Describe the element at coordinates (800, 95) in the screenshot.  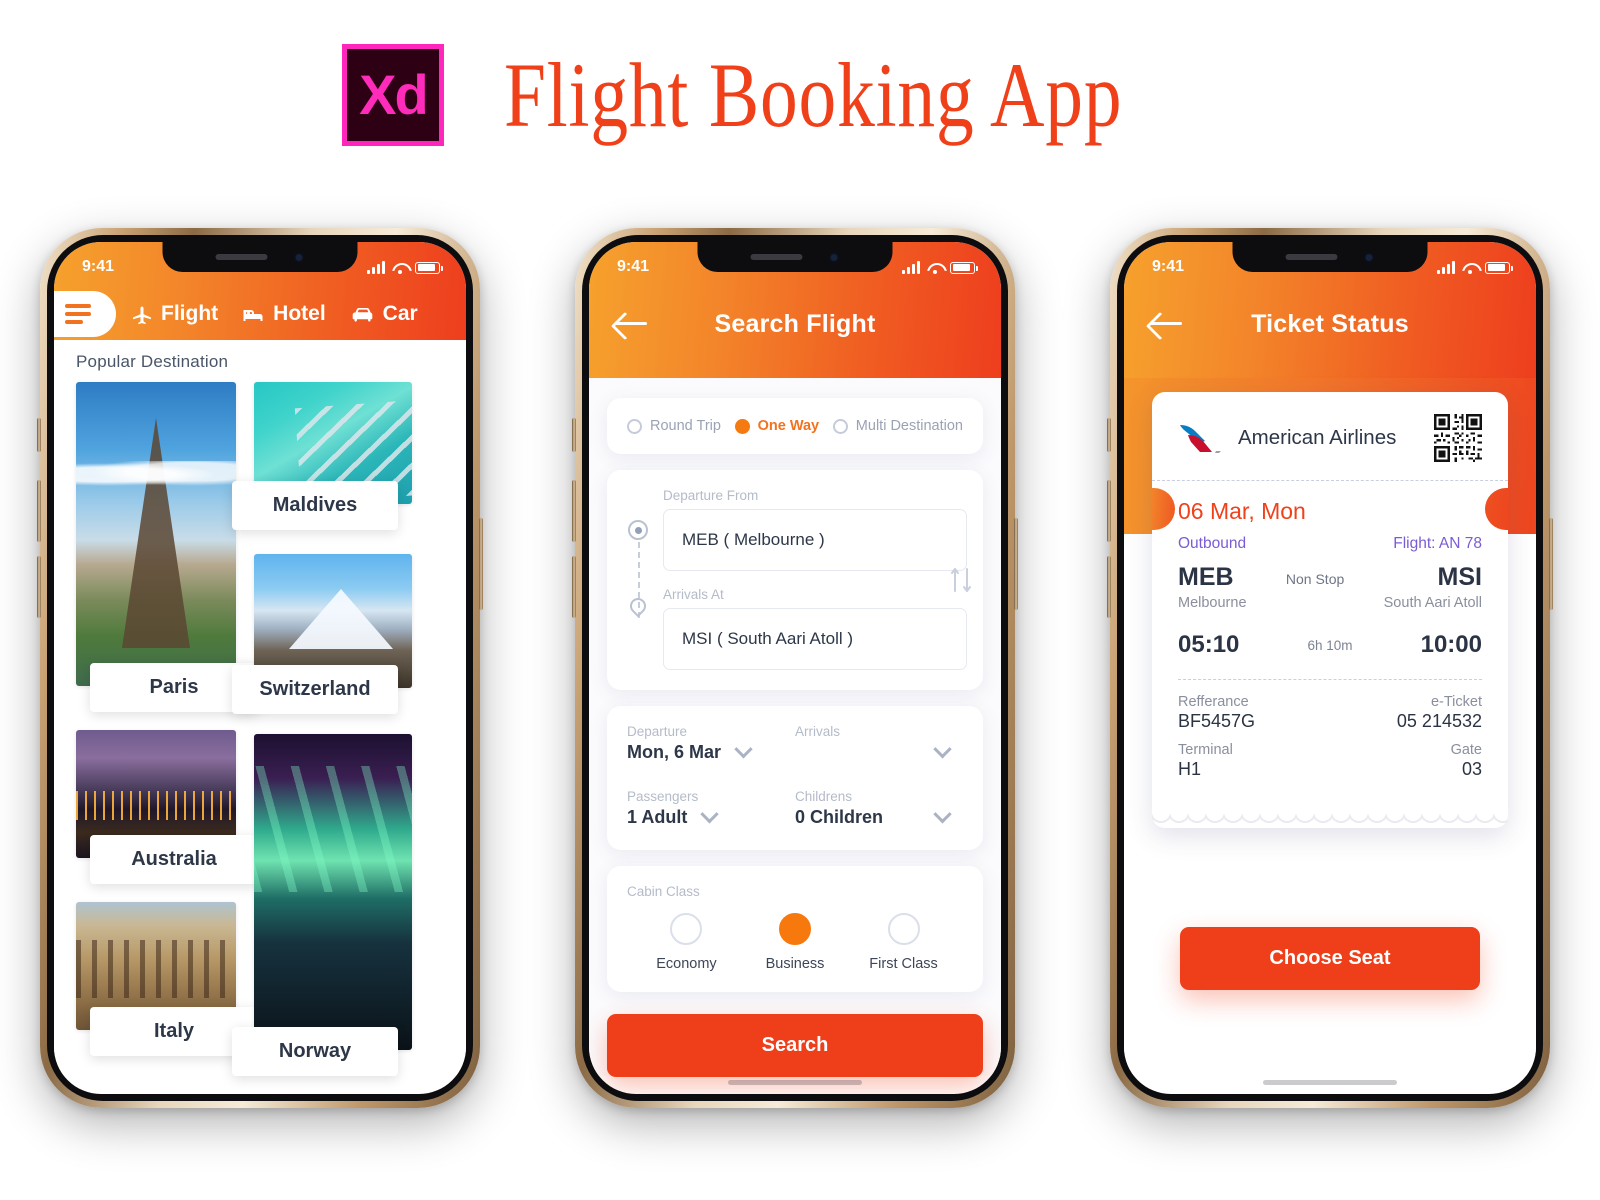
I see `page-header: Xd Flight Booking App` at that location.